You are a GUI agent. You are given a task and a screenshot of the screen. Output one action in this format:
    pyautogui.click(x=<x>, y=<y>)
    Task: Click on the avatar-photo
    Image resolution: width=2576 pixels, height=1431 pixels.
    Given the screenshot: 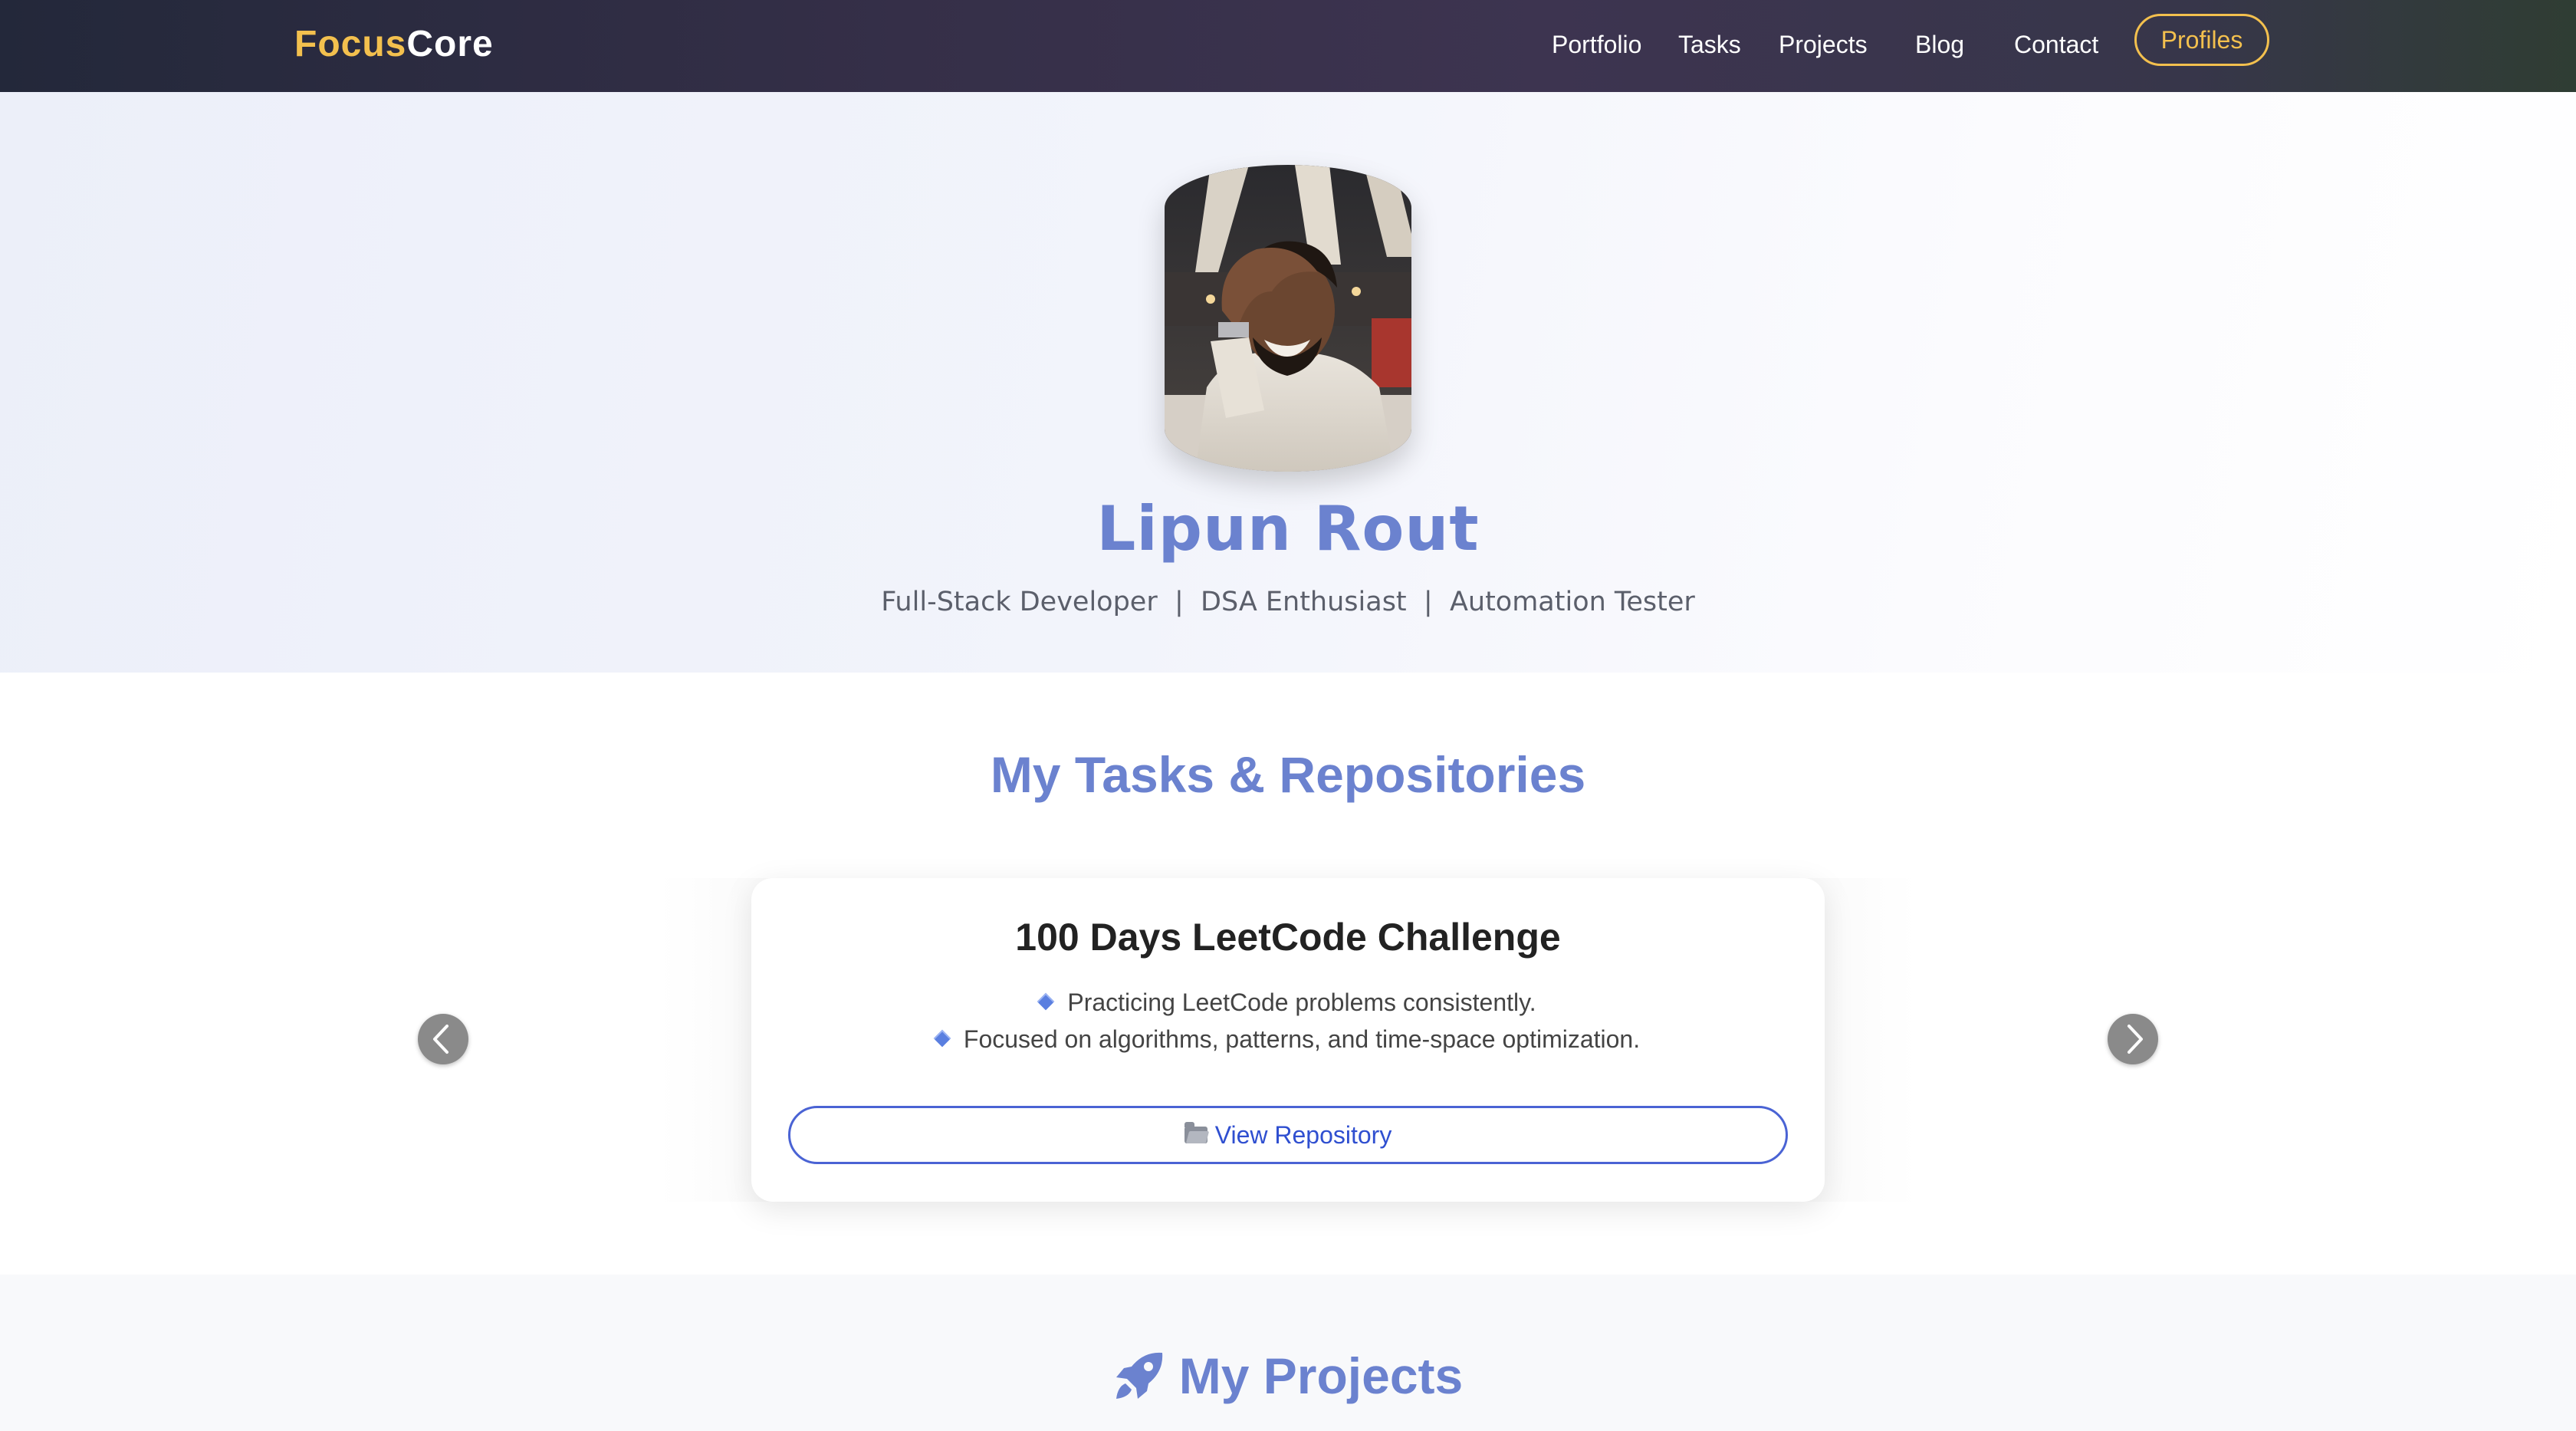 What is the action you would take?
    pyautogui.click(x=1288, y=319)
    